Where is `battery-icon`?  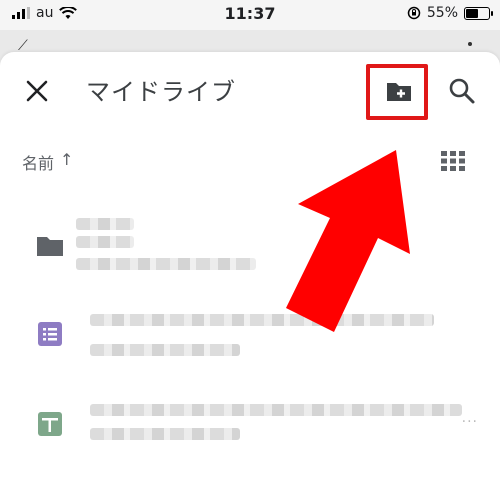 battery-icon is located at coordinates (478, 13).